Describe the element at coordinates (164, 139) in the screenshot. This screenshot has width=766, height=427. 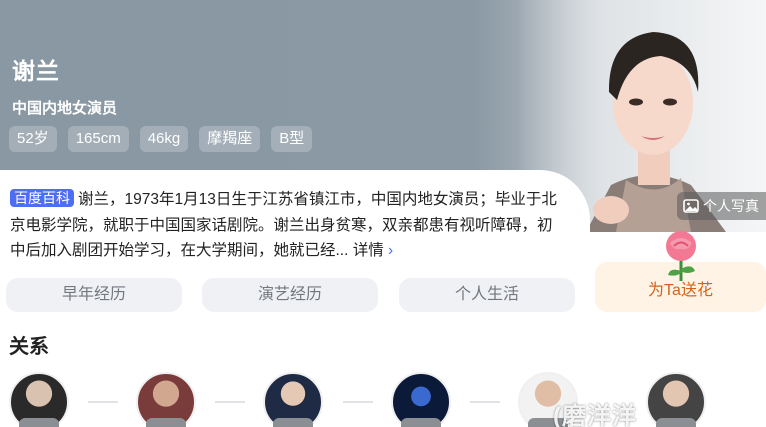
I see `tag-weight: 46kg` at that location.